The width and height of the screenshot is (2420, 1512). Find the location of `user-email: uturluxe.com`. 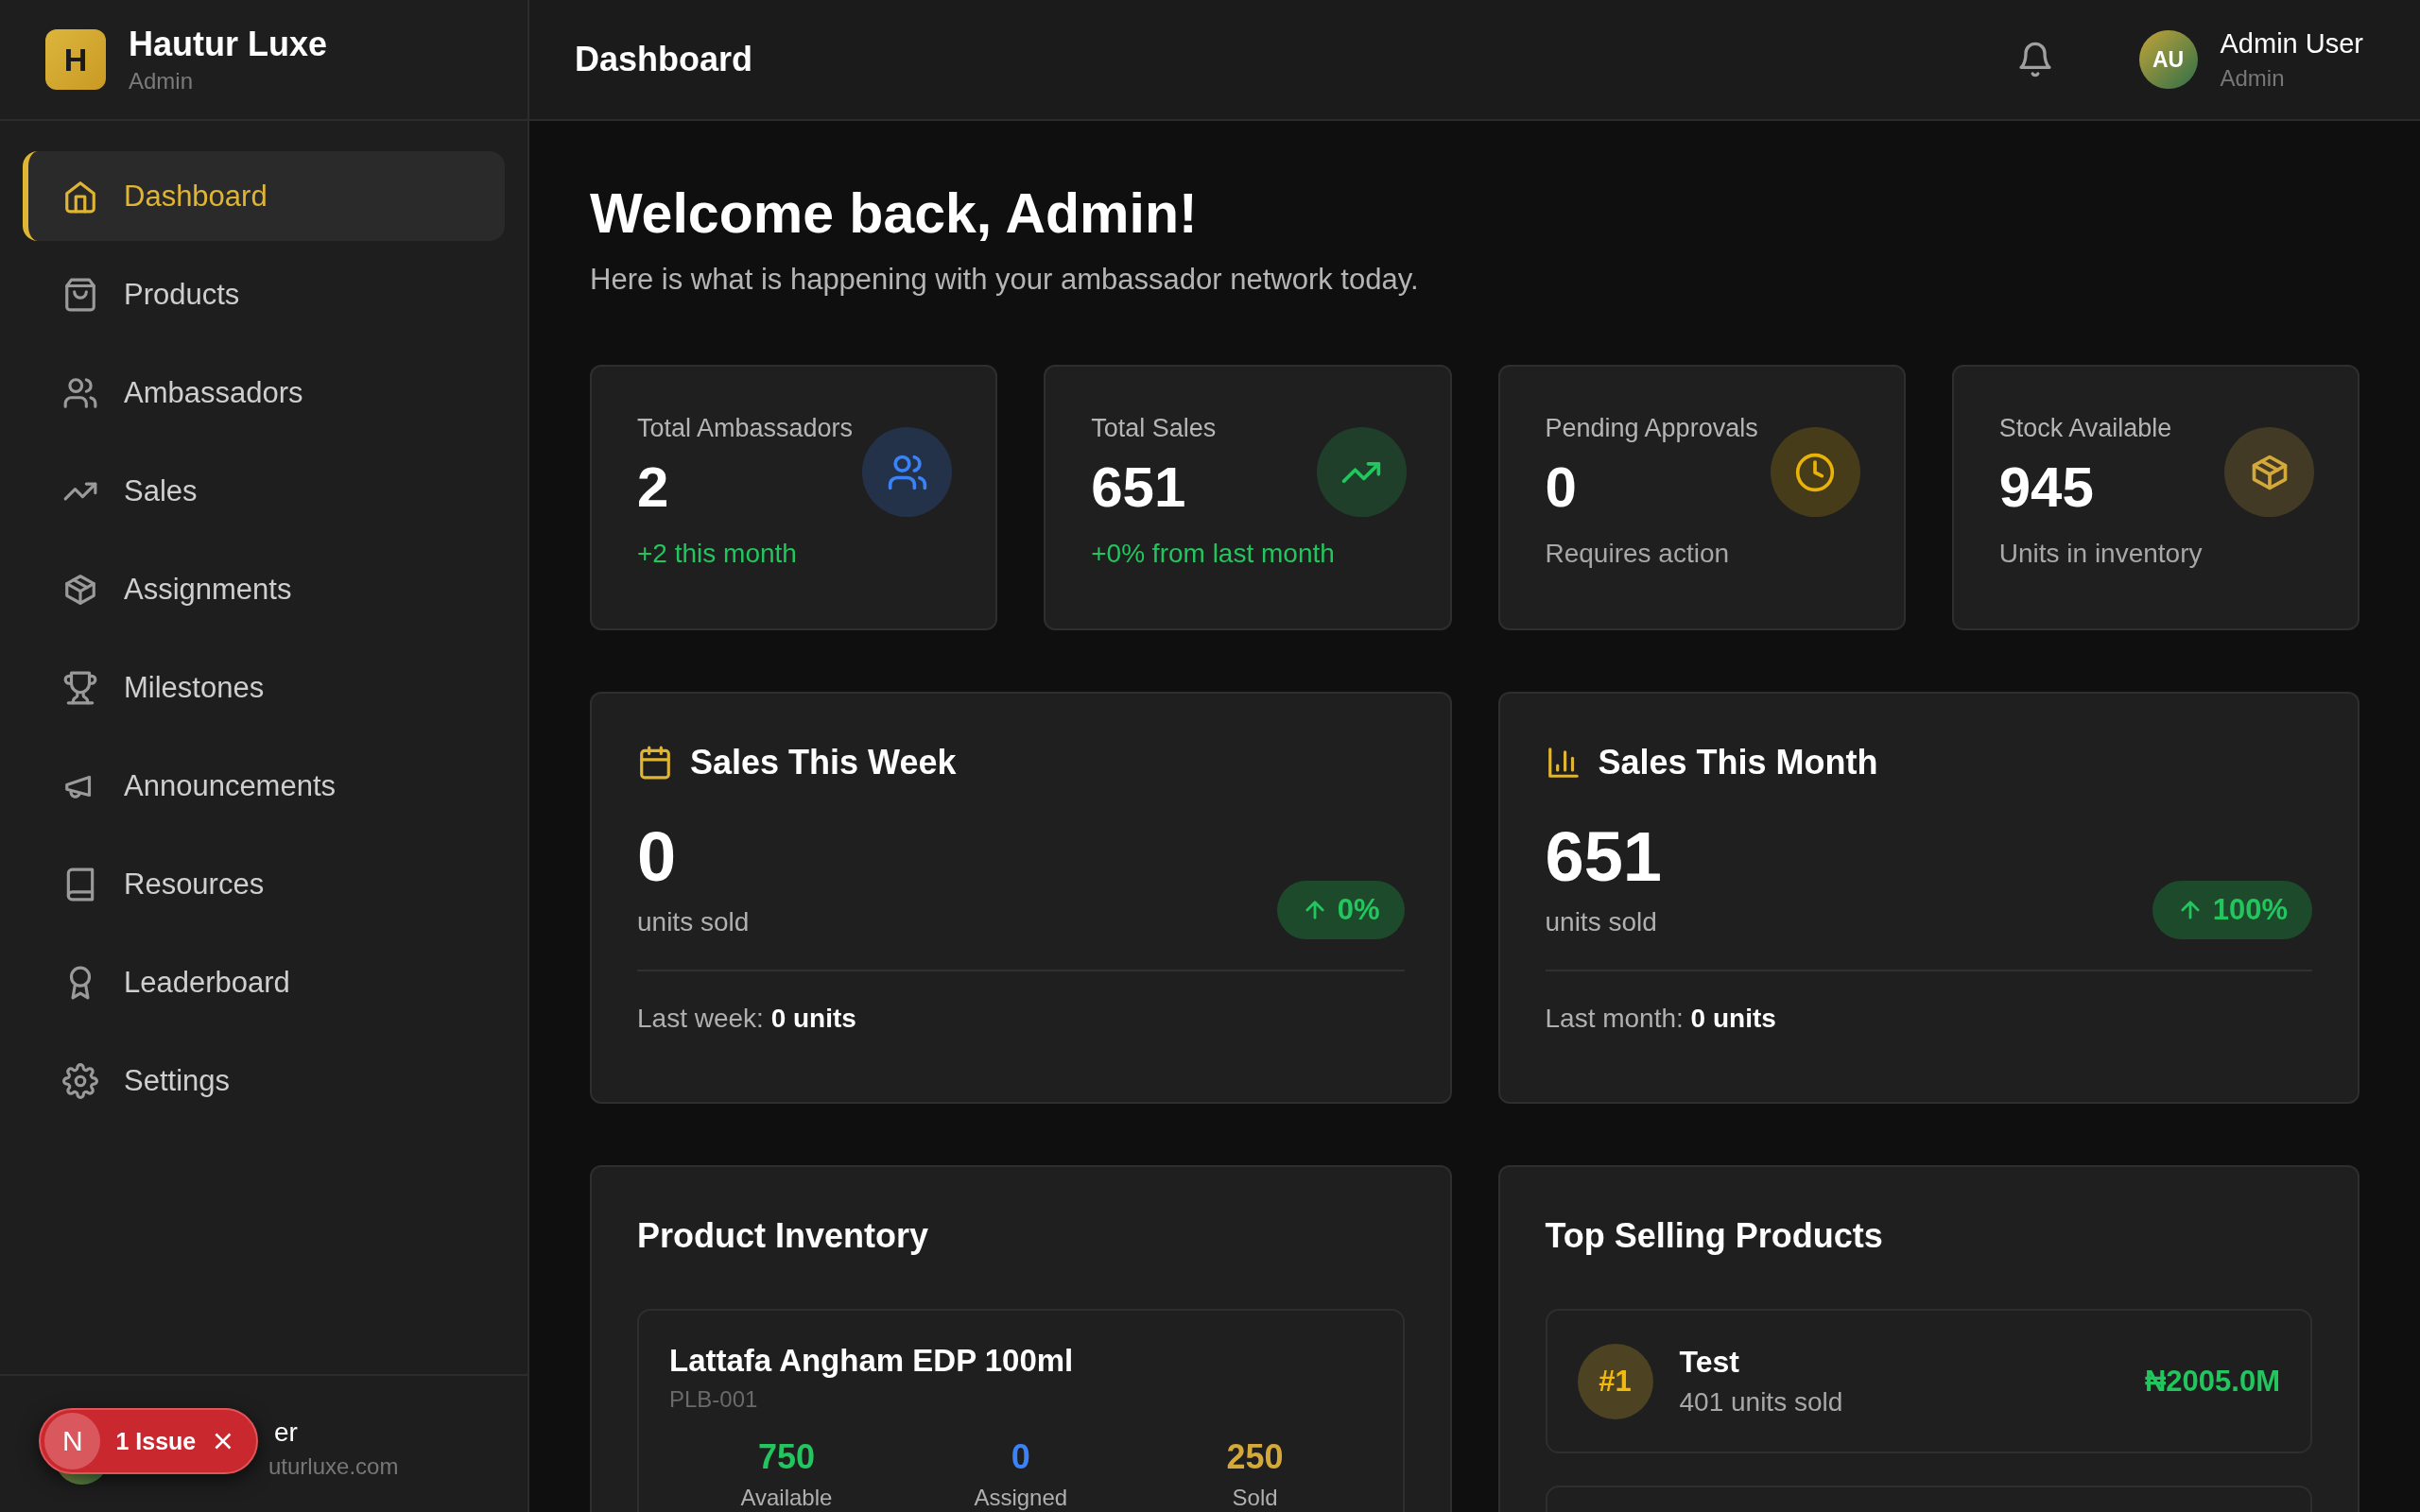

user-email: uturluxe.com is located at coordinates (334, 1466).